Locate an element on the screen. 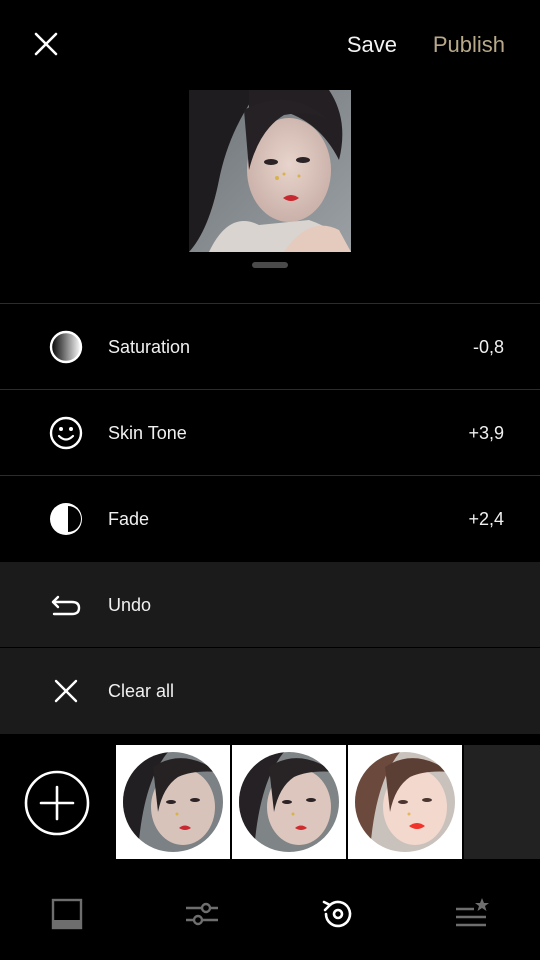  clear-all-button: Clear all is located at coordinates (270, 691).